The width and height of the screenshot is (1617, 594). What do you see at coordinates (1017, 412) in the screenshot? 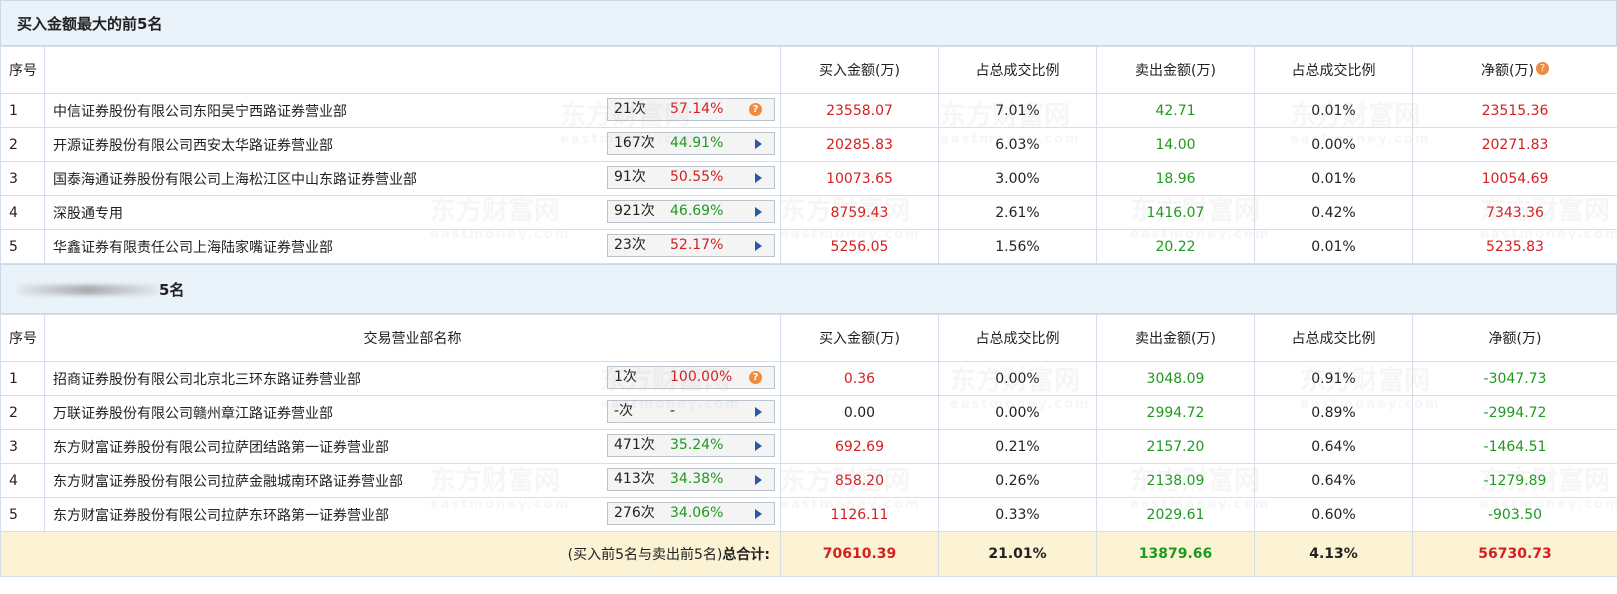
I see `buy-ratio: 0.00%` at bounding box center [1017, 412].